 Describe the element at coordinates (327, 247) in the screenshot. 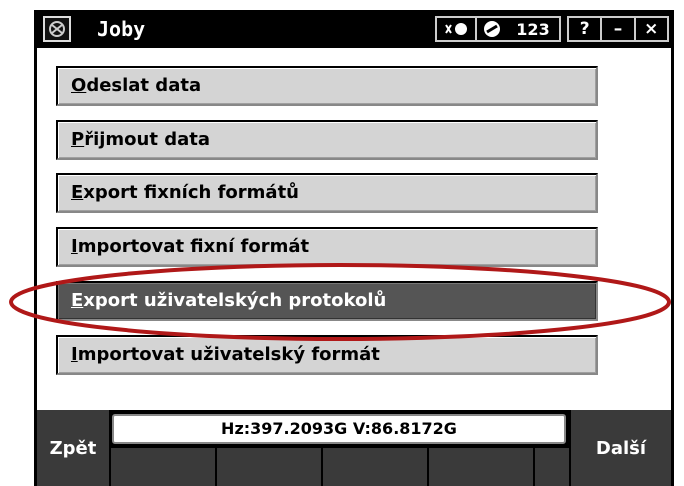

I see `import-fixed-format-button: Importovat fixní formát` at that location.